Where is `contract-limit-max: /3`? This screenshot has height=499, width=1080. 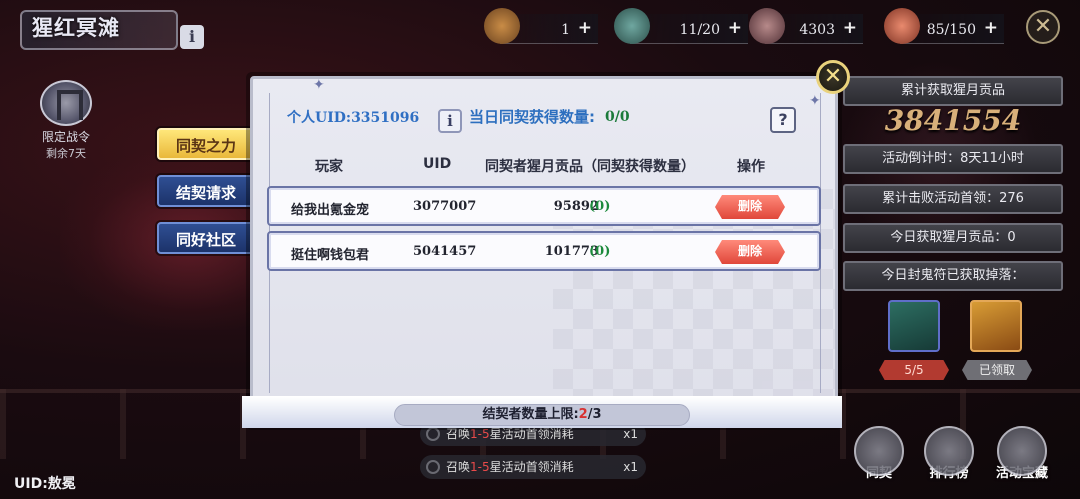
contract-limit-max: /3 is located at coordinates (594, 414).